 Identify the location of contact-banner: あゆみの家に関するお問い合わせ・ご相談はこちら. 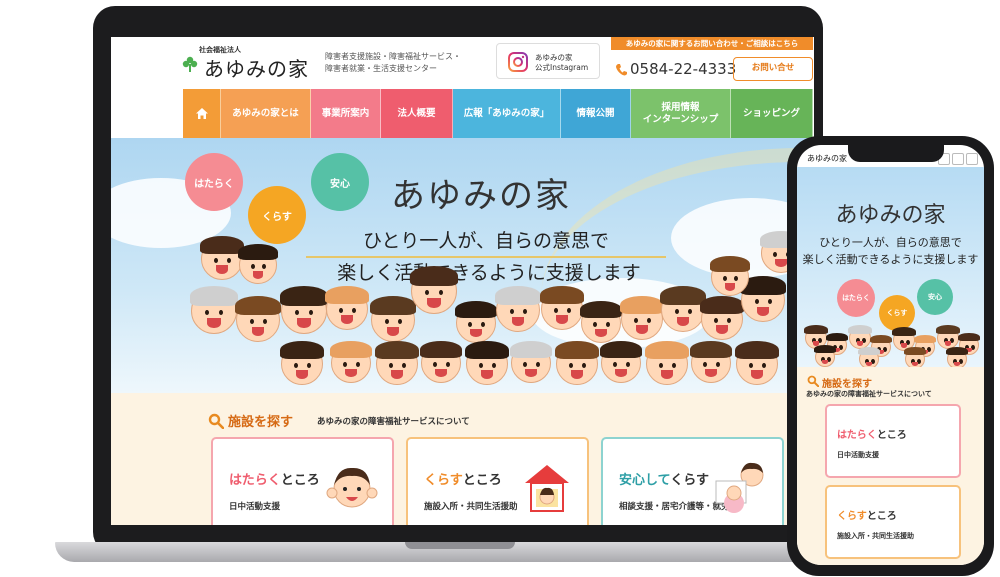
(712, 43).